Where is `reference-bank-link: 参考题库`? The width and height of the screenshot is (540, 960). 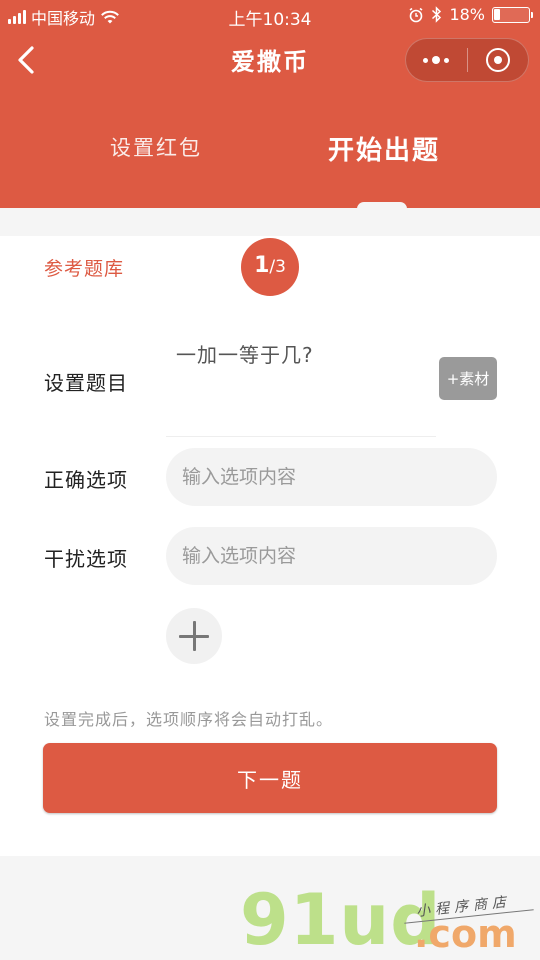
reference-bank-link: 参考题库 is located at coordinates (84, 267).